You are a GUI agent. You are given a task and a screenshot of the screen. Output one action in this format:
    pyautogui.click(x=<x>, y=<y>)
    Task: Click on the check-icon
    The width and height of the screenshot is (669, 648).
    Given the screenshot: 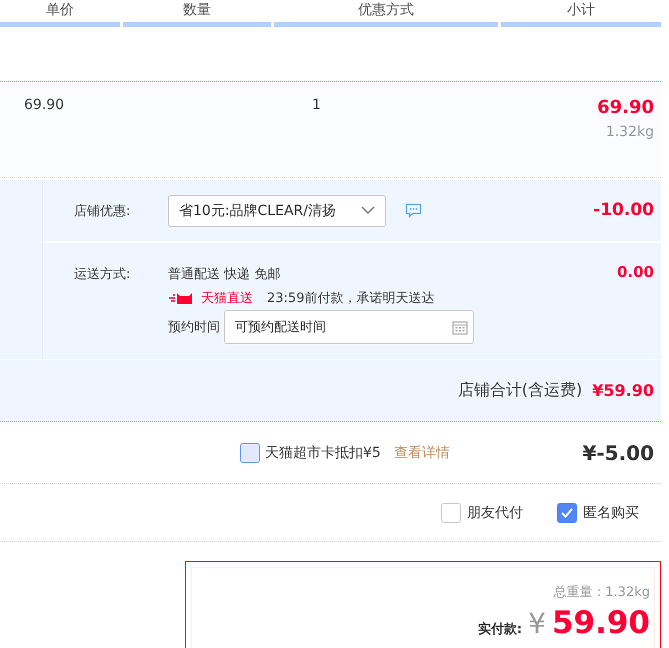 What is the action you would take?
    pyautogui.click(x=567, y=513)
    